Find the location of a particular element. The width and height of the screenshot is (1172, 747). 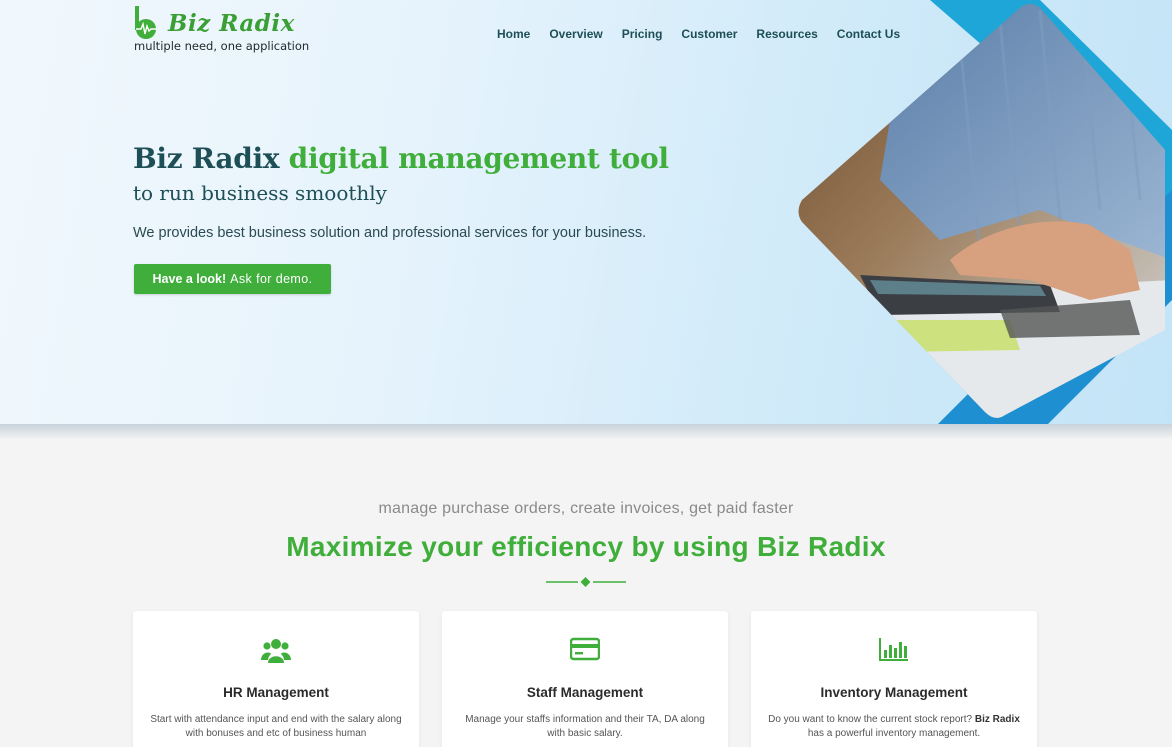

bar-chart-icon is located at coordinates (893, 649).